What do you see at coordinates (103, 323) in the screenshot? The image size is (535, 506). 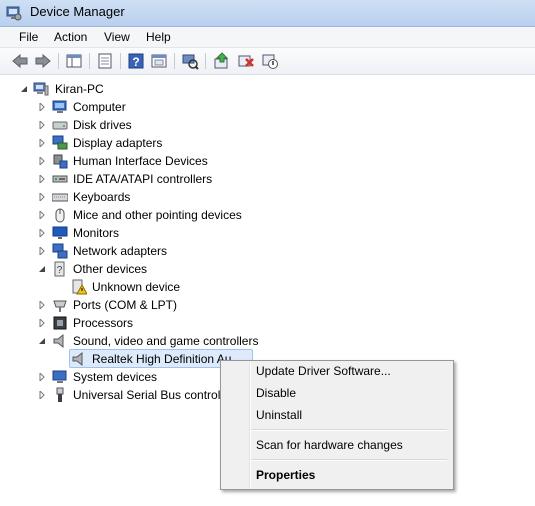 I see `tree-item-label: Processors` at bounding box center [103, 323].